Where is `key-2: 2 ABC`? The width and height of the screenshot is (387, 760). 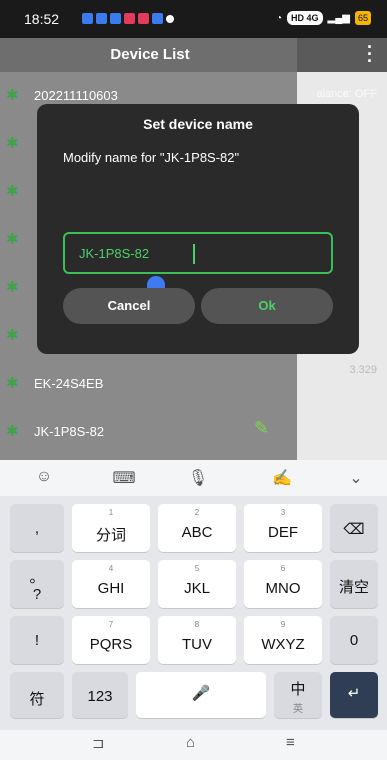
key-2: 2 ABC is located at coordinates (197, 528).